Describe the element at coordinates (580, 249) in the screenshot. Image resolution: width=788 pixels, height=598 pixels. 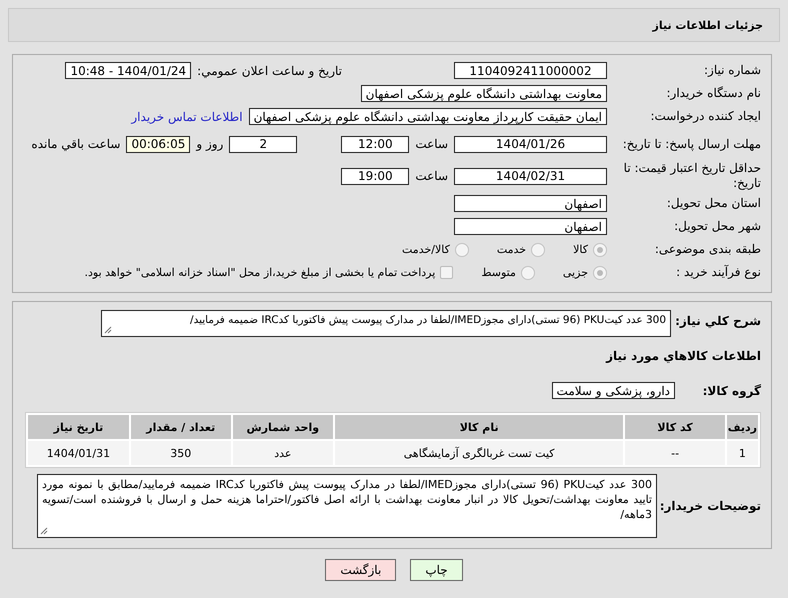
I see `radio-label: کالا` at that location.